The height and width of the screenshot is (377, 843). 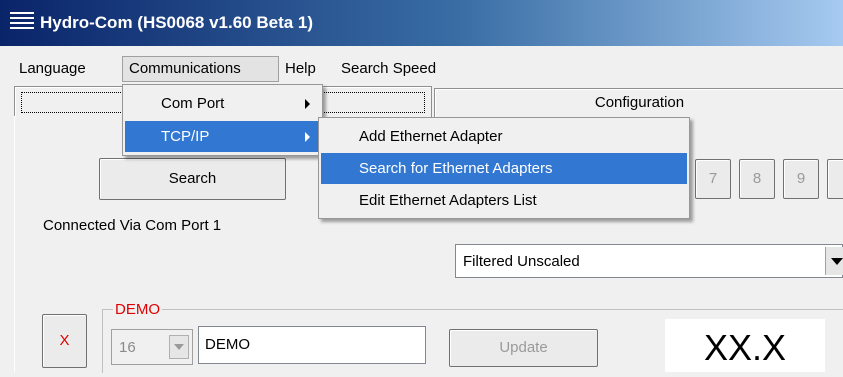 I want to click on tab-configuration: Configuration, so click(x=638, y=102).